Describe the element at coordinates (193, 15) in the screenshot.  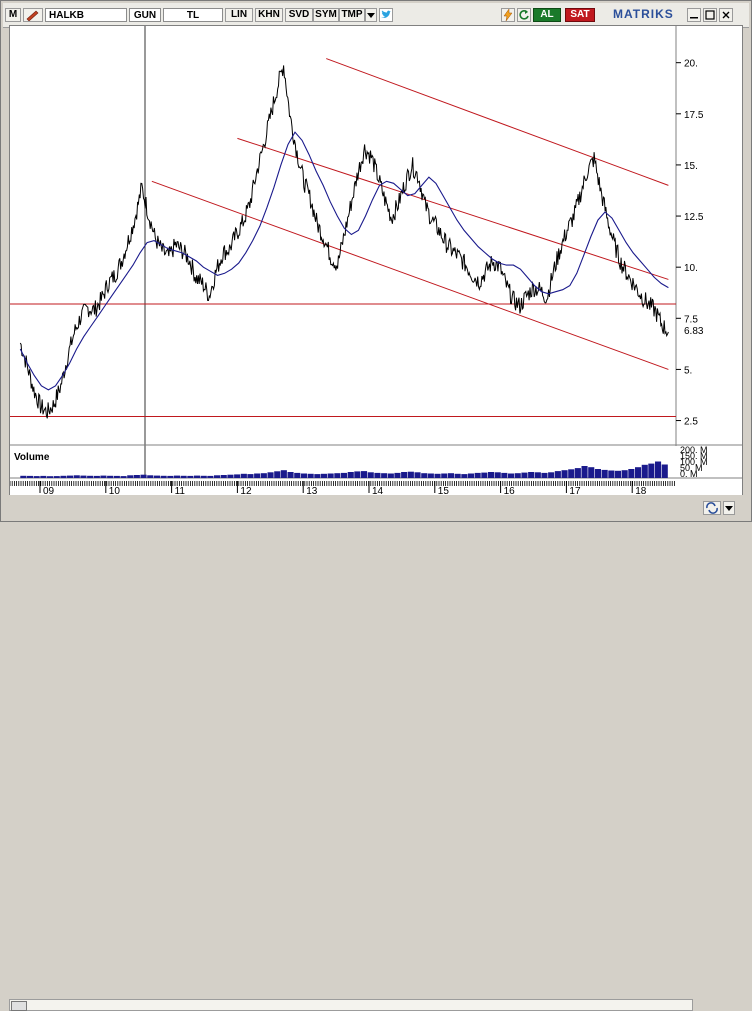
I see `currency-selector: TL` at that location.